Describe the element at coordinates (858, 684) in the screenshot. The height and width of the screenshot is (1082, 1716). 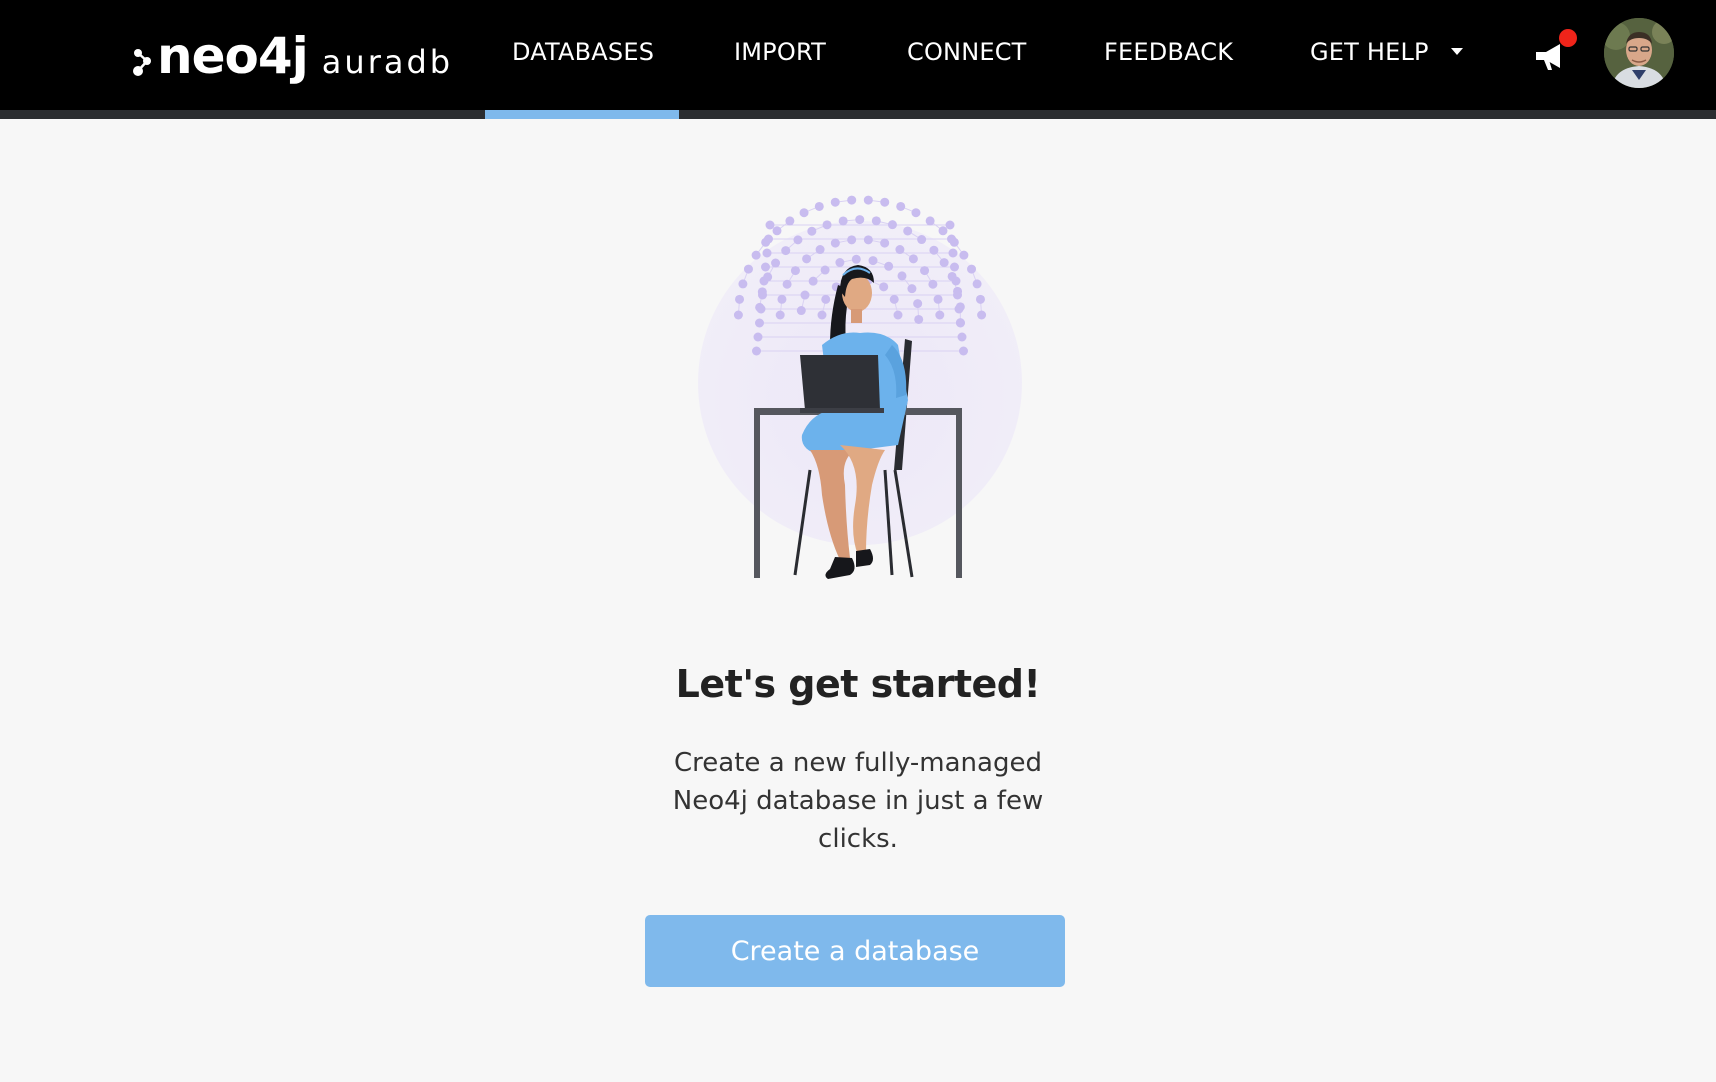
I see `page-title: Let's get started!` at that location.